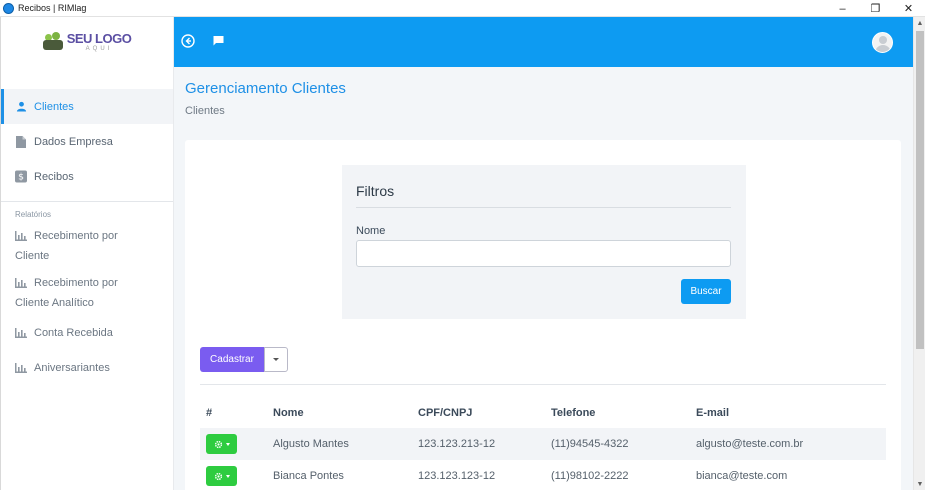 The width and height of the screenshot is (925, 490). What do you see at coordinates (288, 413) in the screenshot?
I see `col-header-nome: Nome` at bounding box center [288, 413].